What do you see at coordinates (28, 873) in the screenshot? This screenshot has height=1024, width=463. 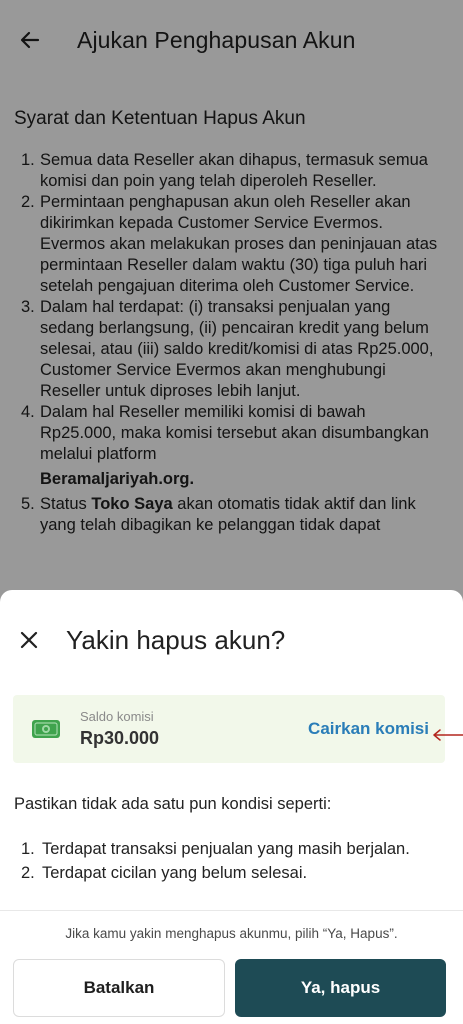 I see `condition-number: 2.` at bounding box center [28, 873].